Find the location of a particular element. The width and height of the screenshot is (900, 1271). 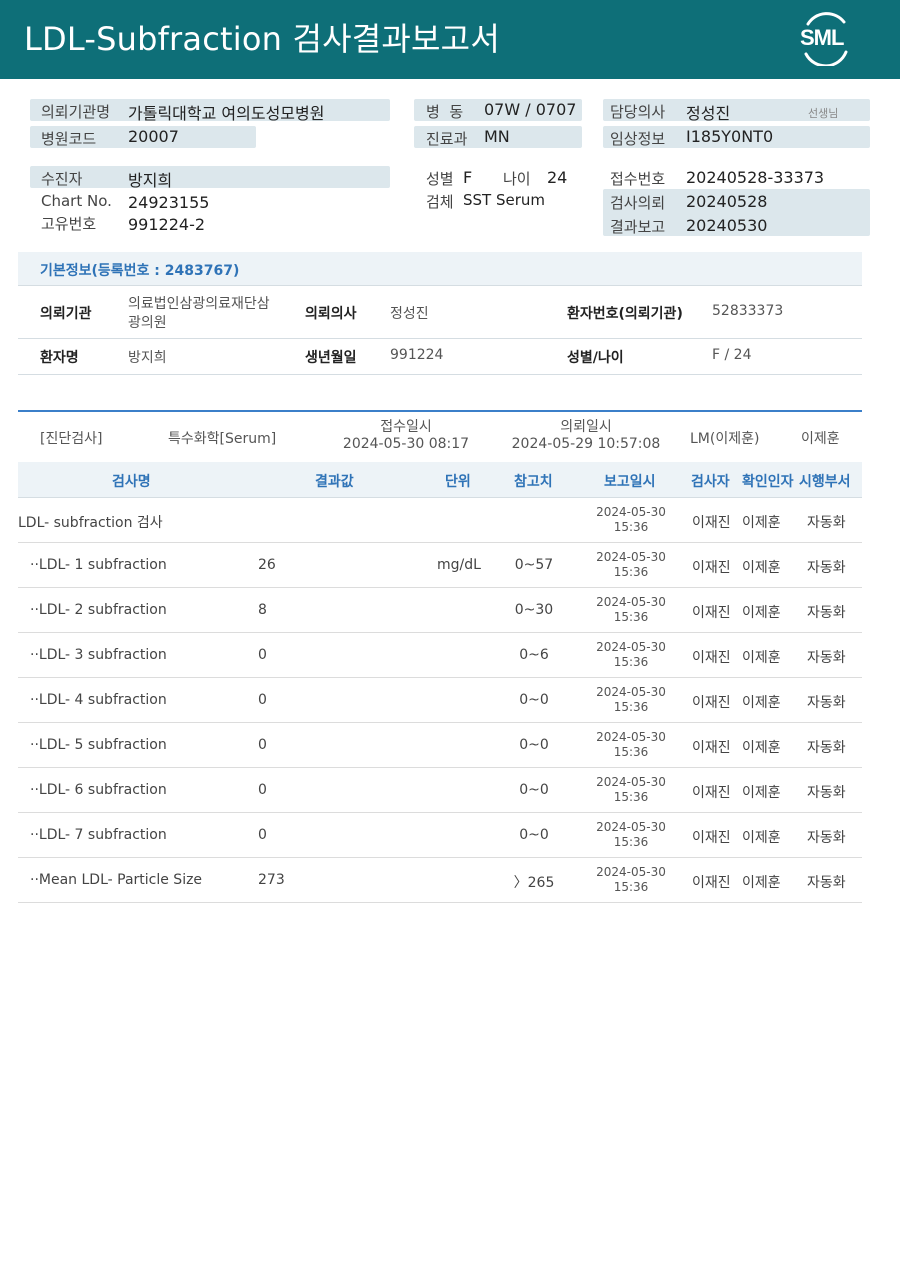

sex-age-key: 성별/나이 is located at coordinates (595, 358).